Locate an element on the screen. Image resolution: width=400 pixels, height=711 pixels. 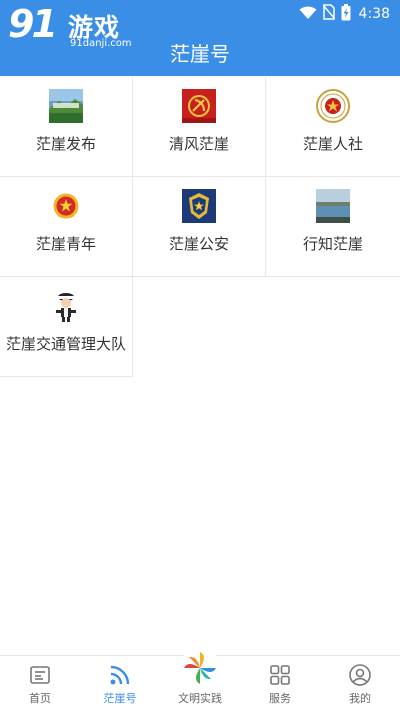
status-time: 4:38 is located at coordinates (374, 14).